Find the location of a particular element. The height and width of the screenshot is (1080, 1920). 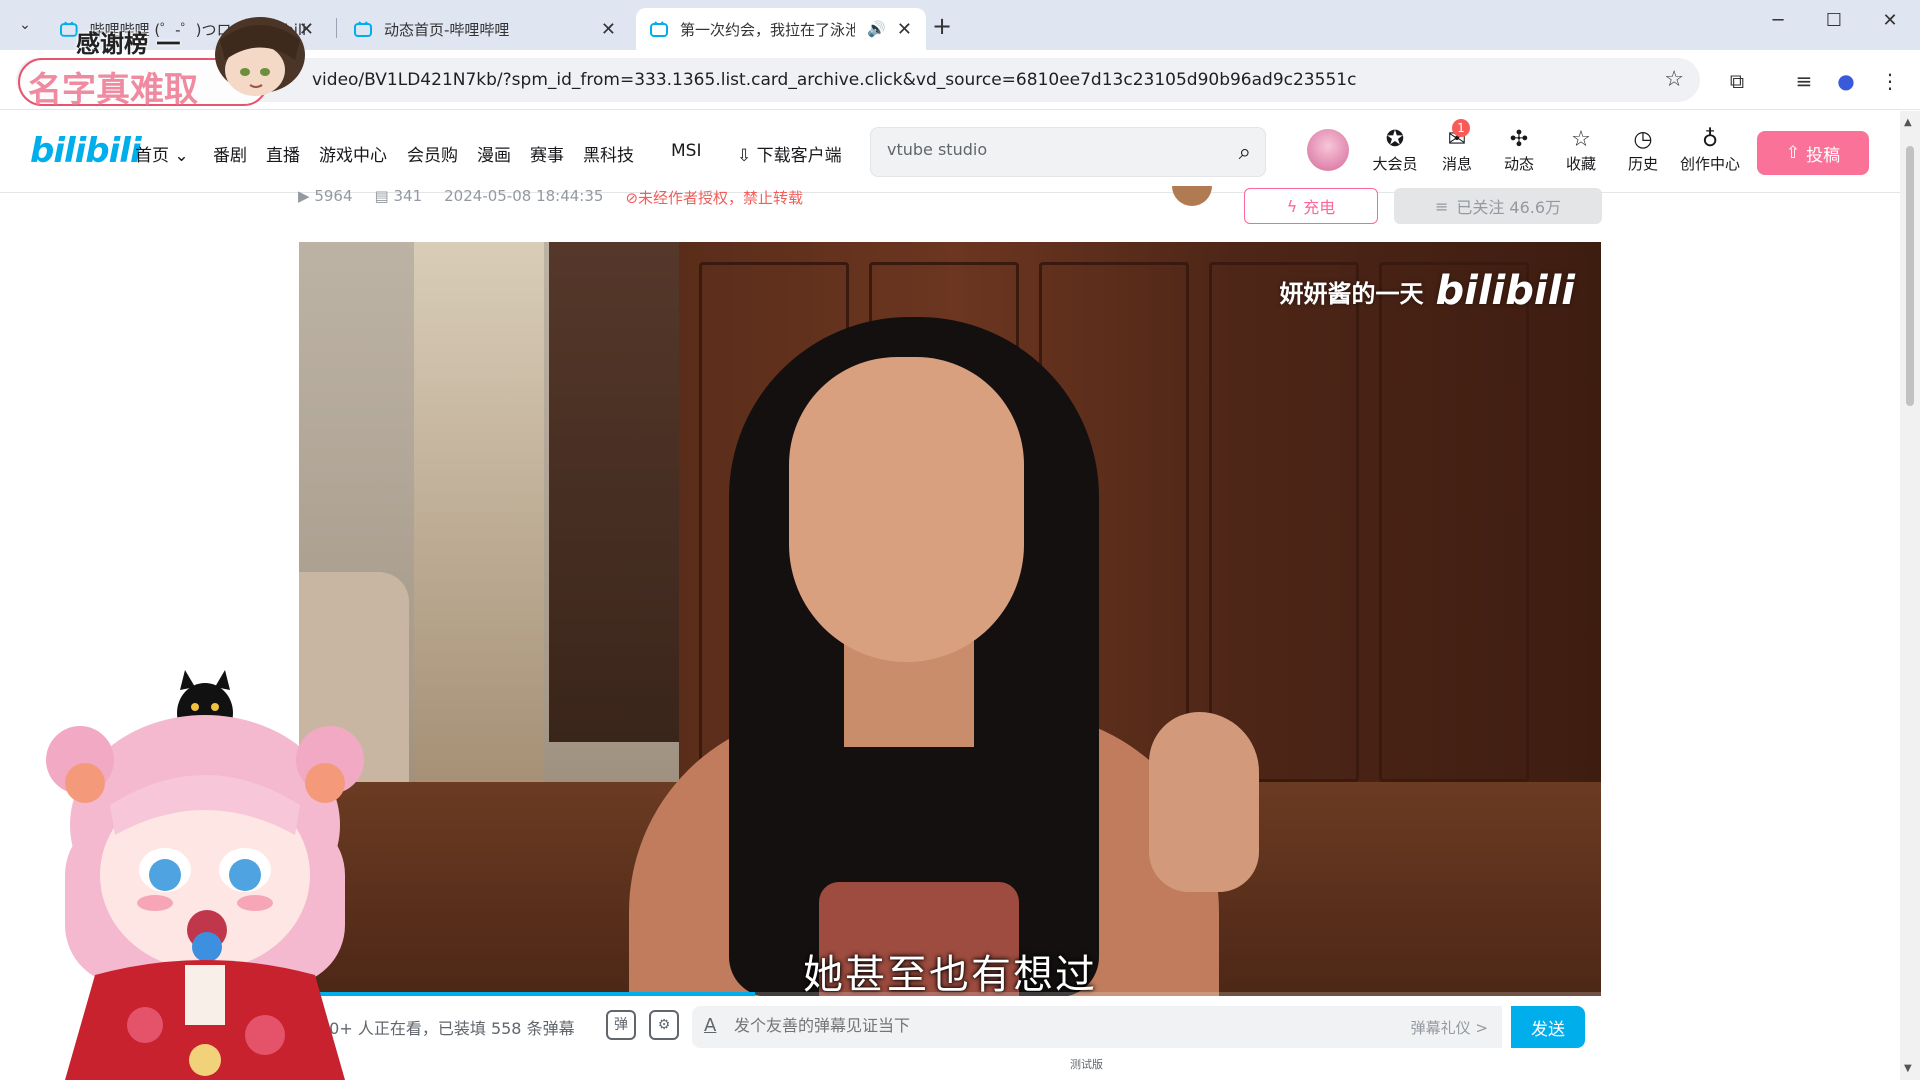

maximize-icon: ☐ is located at coordinates (1834, 20).